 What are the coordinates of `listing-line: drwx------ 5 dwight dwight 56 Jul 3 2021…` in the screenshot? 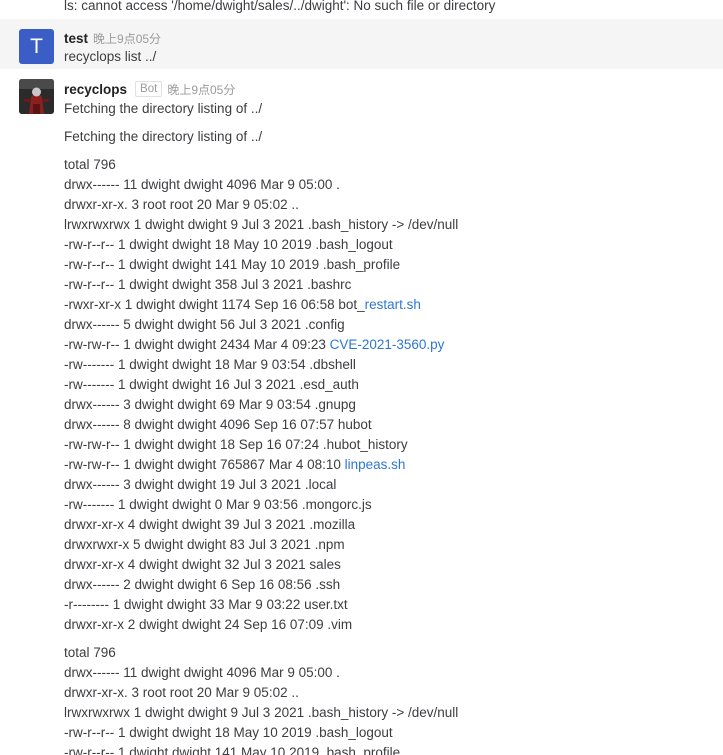 It's located at (261, 325).